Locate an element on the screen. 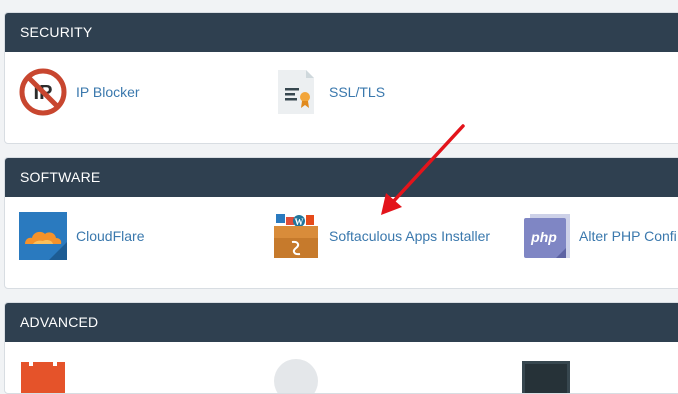  ssl-certificate-icon is located at coordinates (296, 92).